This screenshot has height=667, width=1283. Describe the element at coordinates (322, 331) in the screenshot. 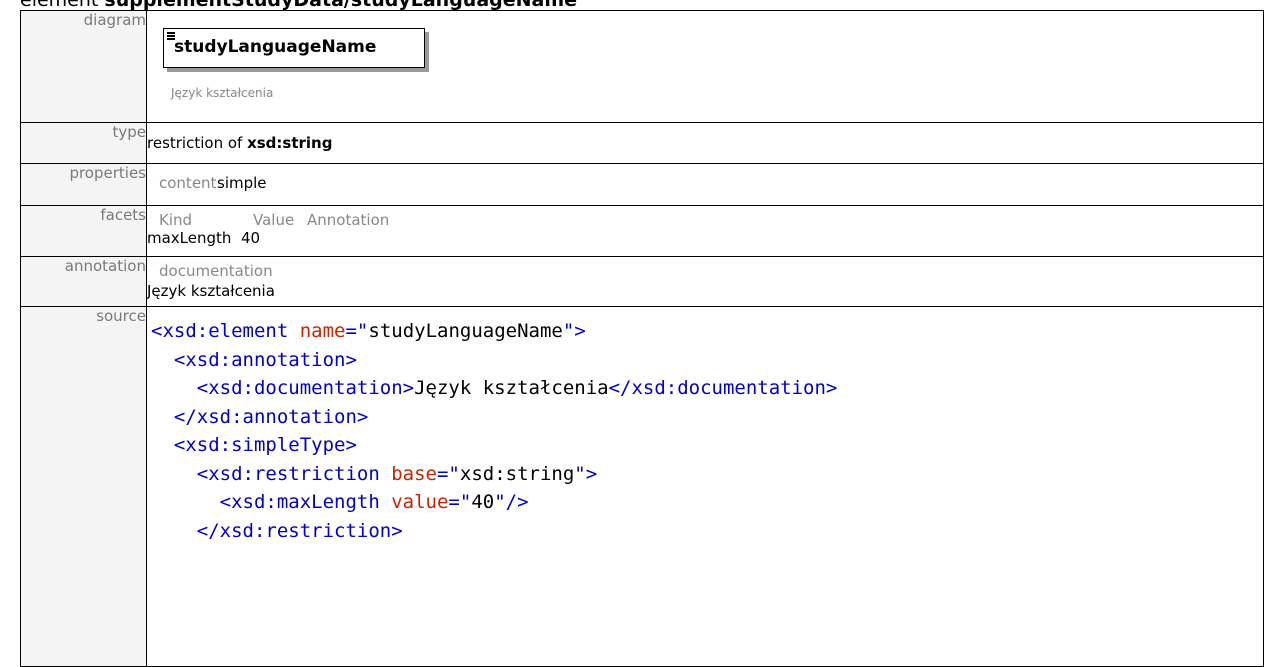

I see `source-token-attr: name` at that location.